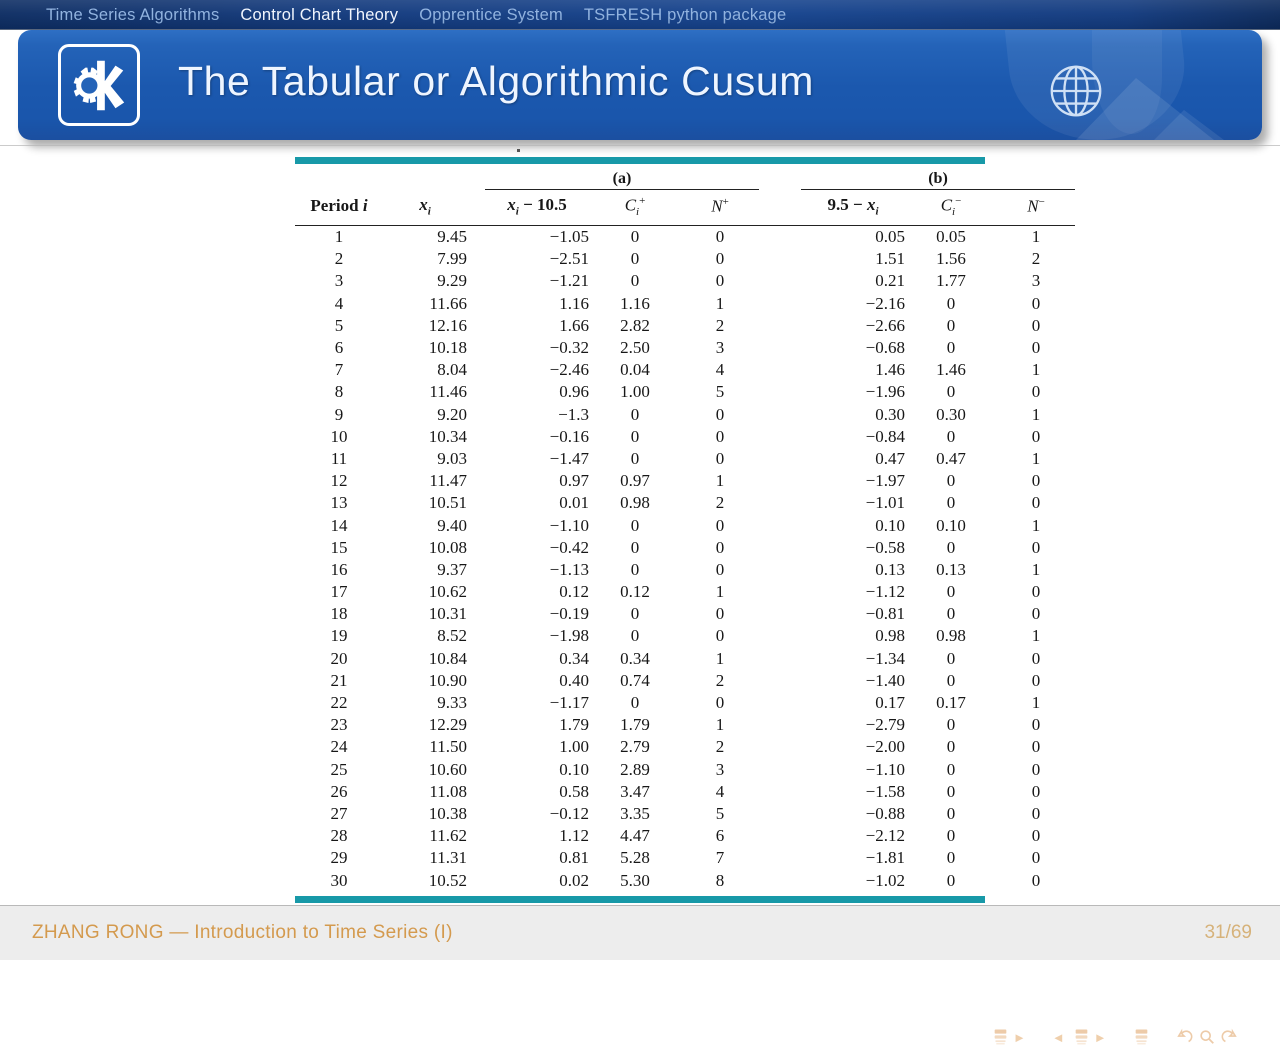 This screenshot has height=1051, width=1280. Describe the element at coordinates (685, 880) in the screenshot. I see `table-row: 30 10.52 0.02 5.30 8 −1.02 0 0` at that location.